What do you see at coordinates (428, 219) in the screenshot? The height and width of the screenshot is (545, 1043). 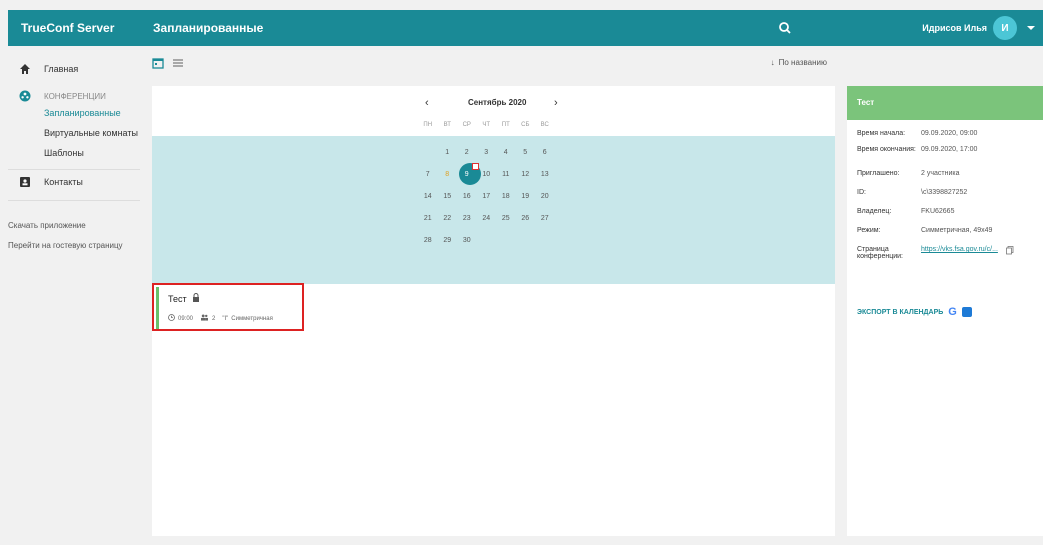 I see `calendar-day: 21` at bounding box center [428, 219].